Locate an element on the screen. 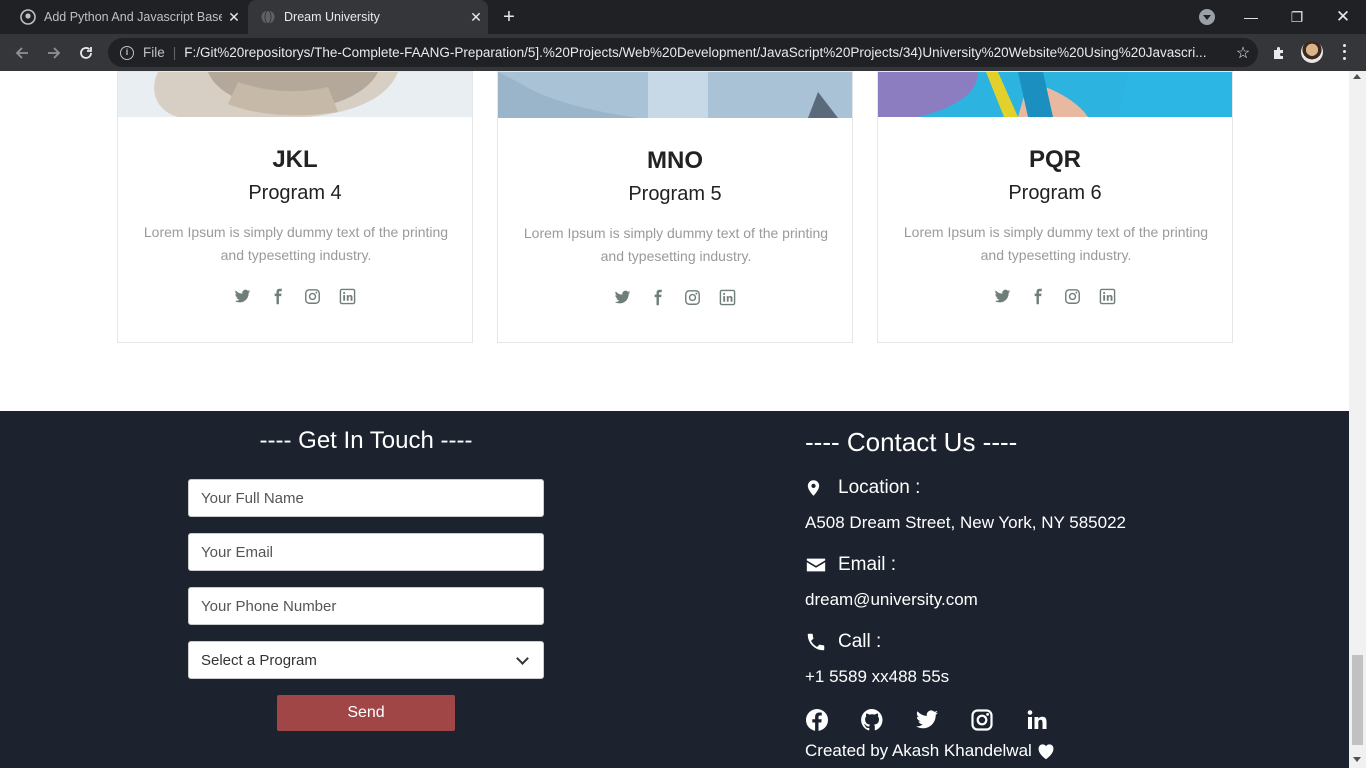 Image resolution: width=1366 pixels, height=768 pixels. window-close-icon: ✕ is located at coordinates (1343, 17).